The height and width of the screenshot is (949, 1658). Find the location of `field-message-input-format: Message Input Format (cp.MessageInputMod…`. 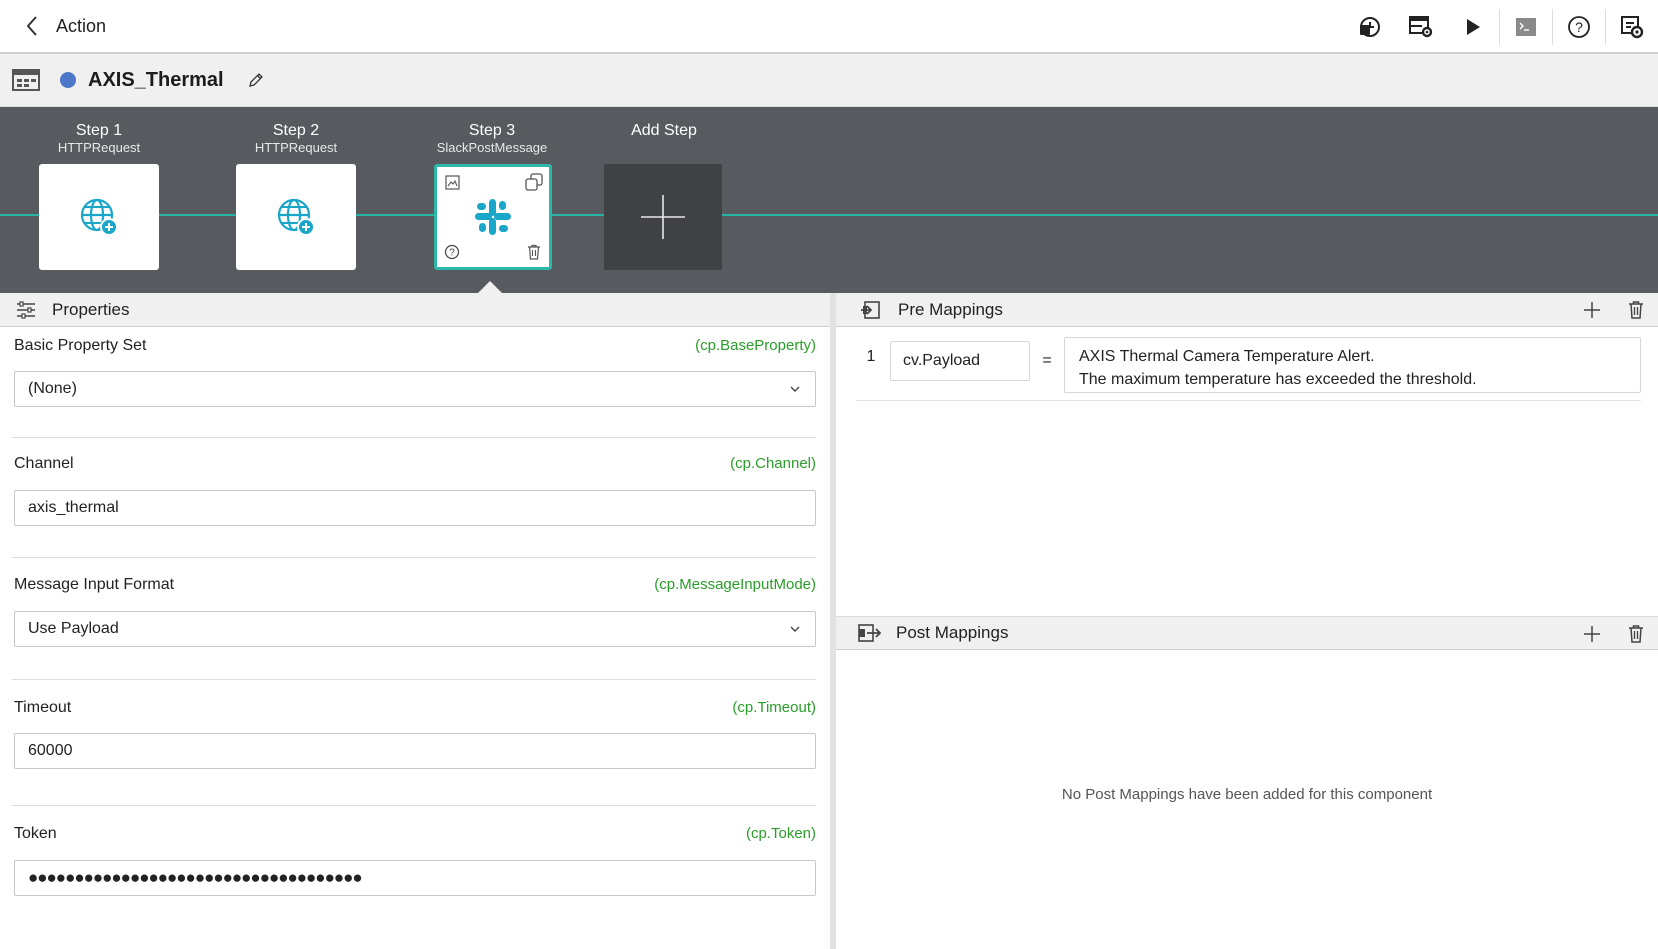

field-message-input-format: Message Input Format (cp.MessageInputMod… is located at coordinates (415, 611).